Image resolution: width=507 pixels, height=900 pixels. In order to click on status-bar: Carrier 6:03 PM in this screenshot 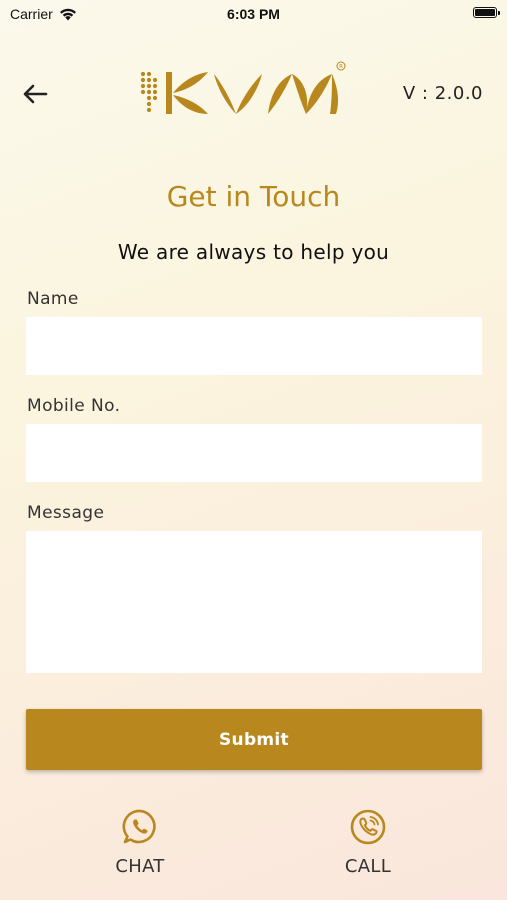, I will do `click(253, 14)`.